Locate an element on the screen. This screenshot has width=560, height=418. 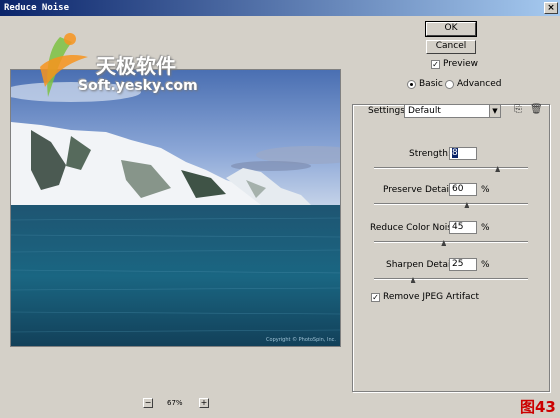
preserve-details-label: Preserve Details: is located at coordinates (421, 190).